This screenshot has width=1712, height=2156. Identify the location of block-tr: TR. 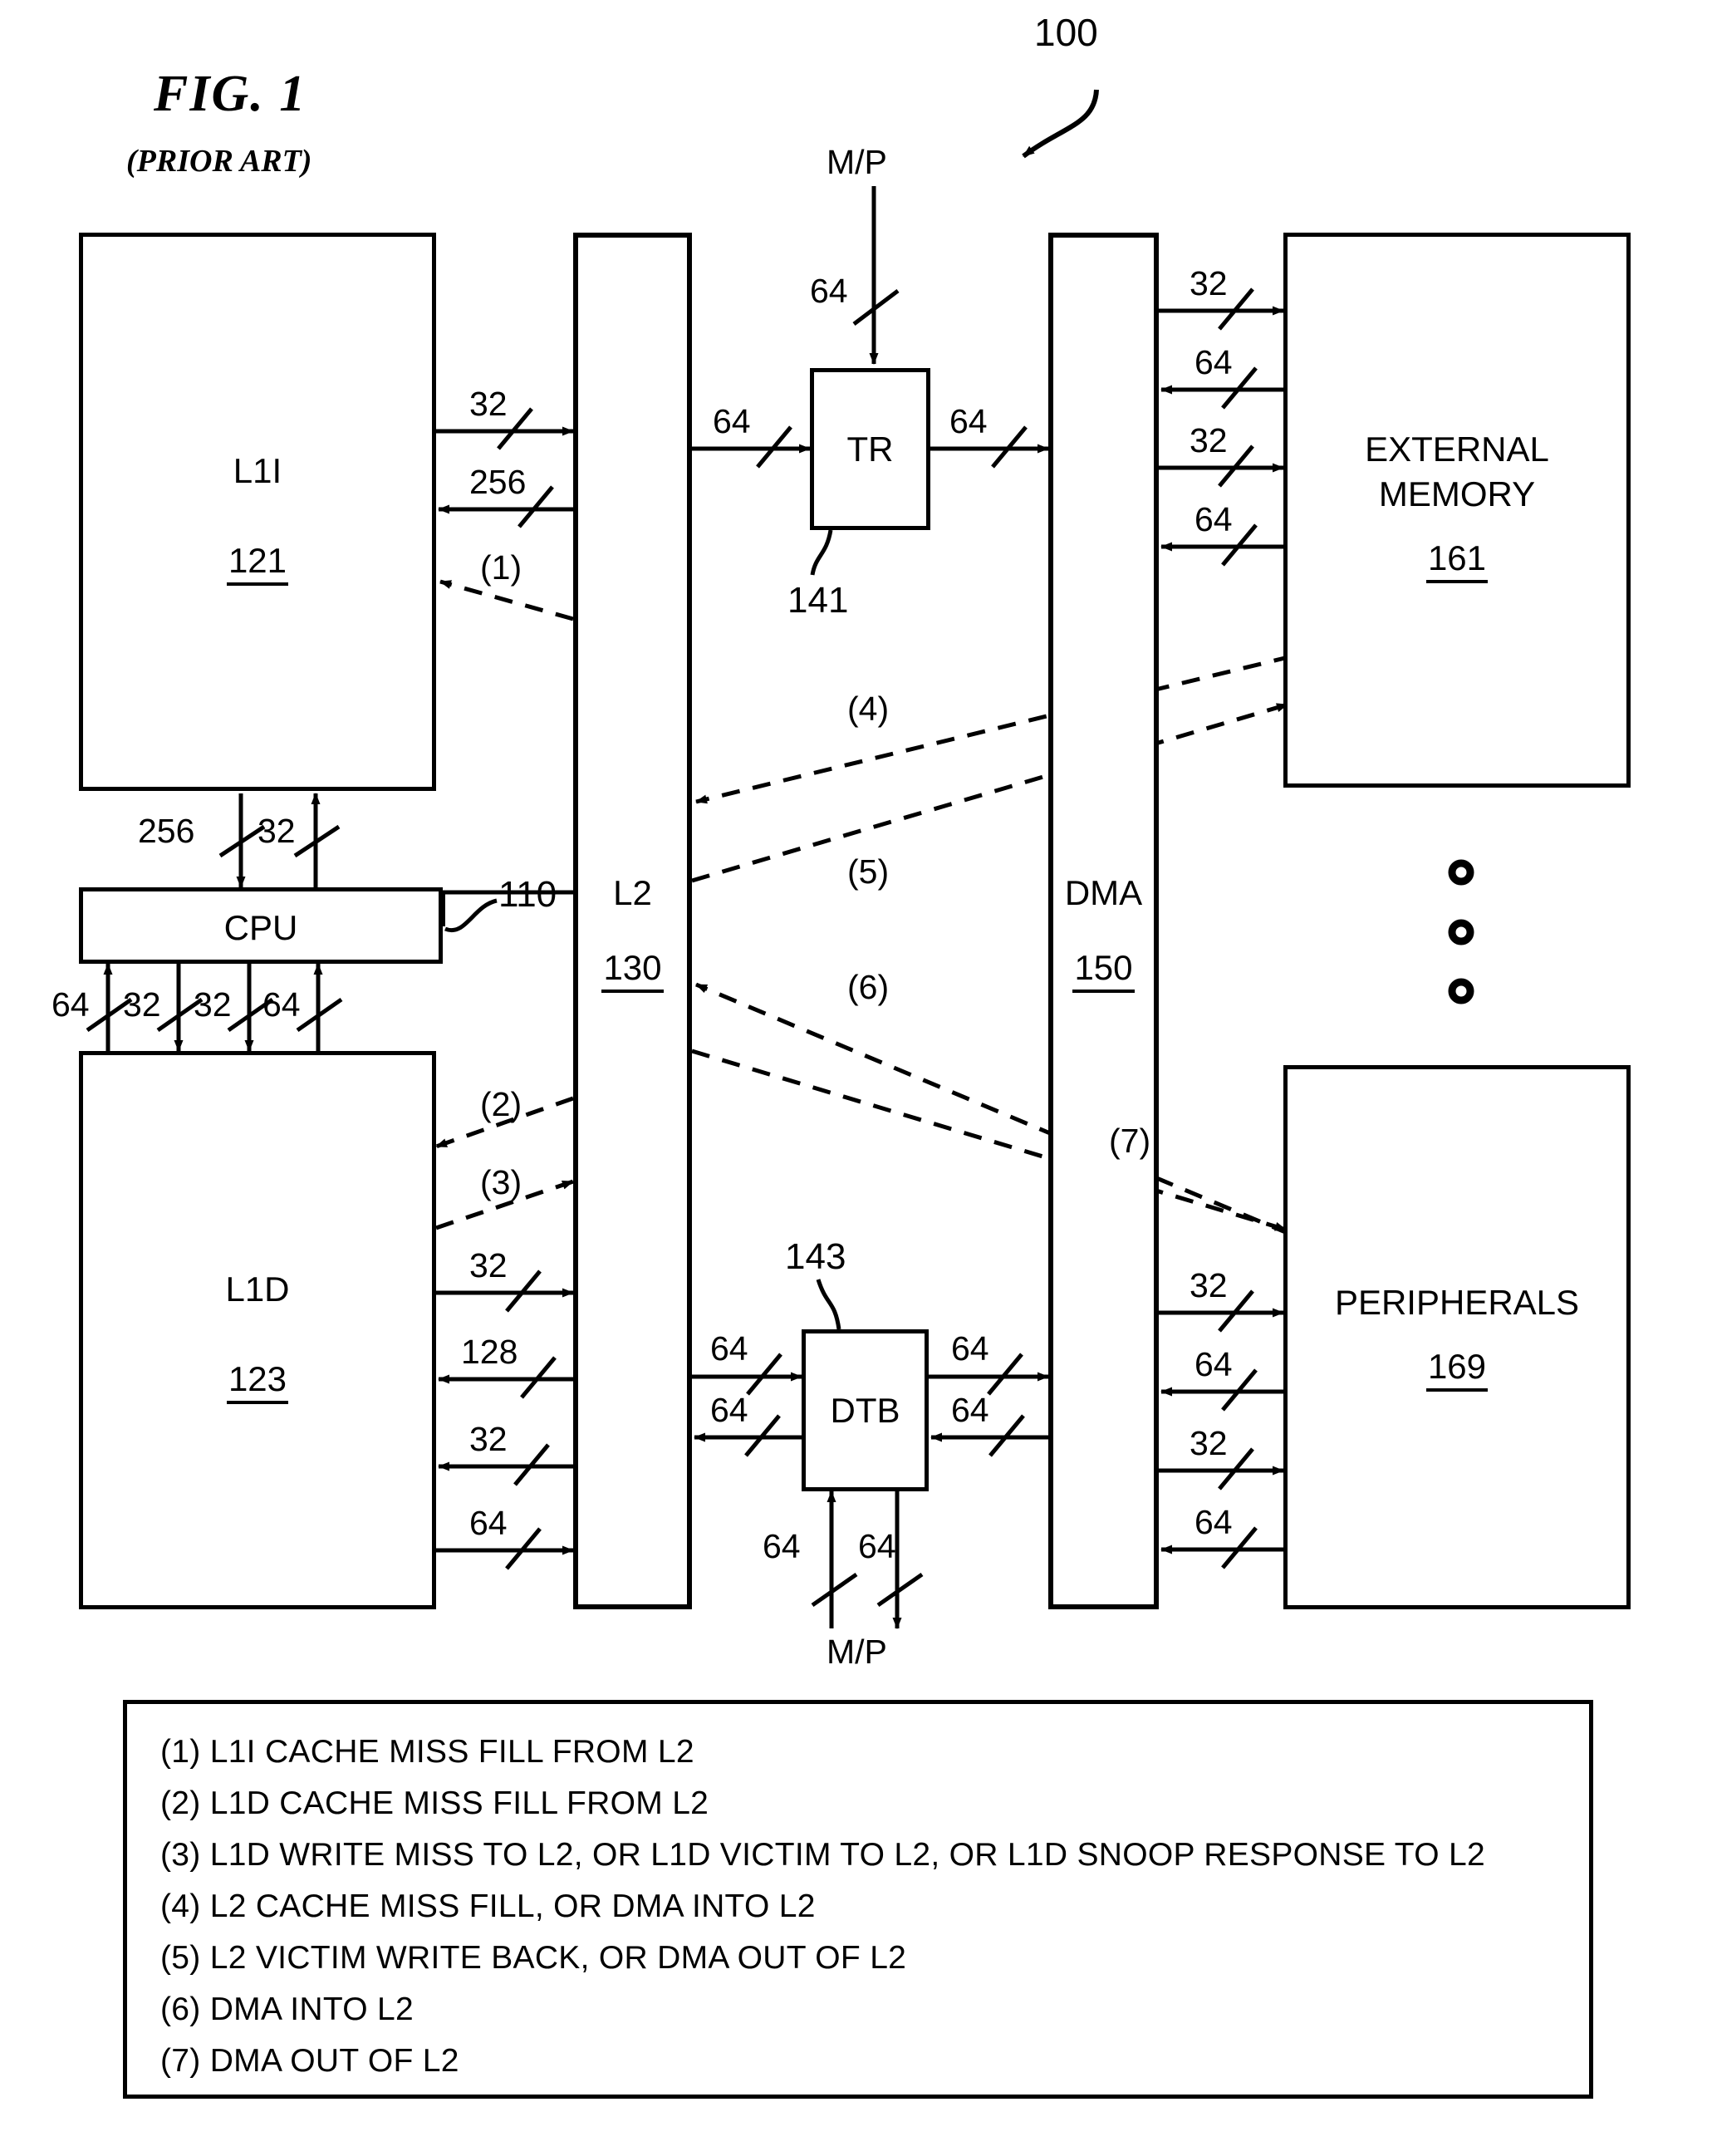
(870, 449).